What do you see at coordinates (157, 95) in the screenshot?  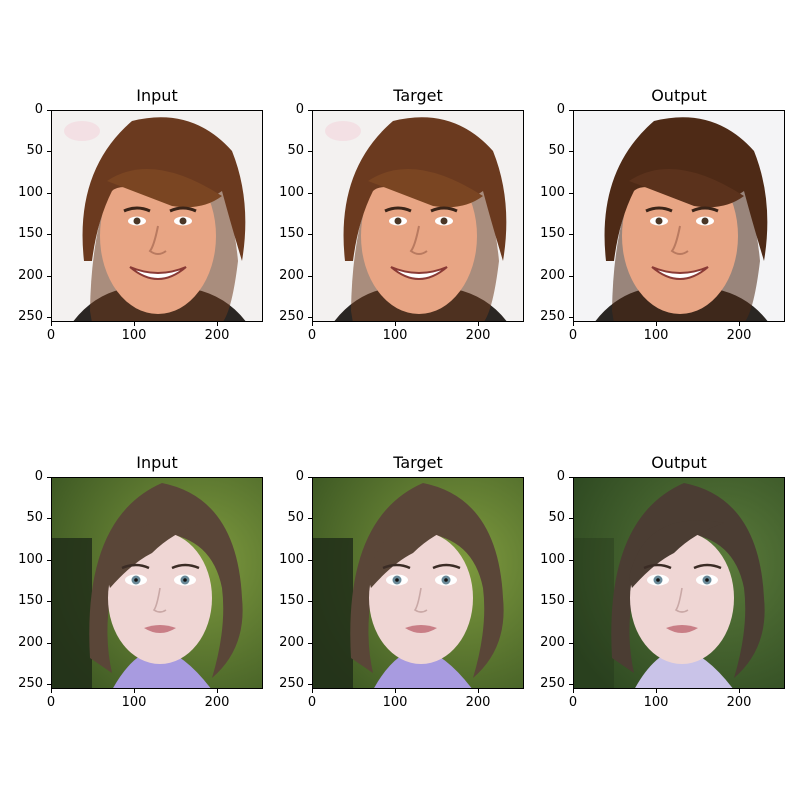 I see `panel-title: Input` at bounding box center [157, 95].